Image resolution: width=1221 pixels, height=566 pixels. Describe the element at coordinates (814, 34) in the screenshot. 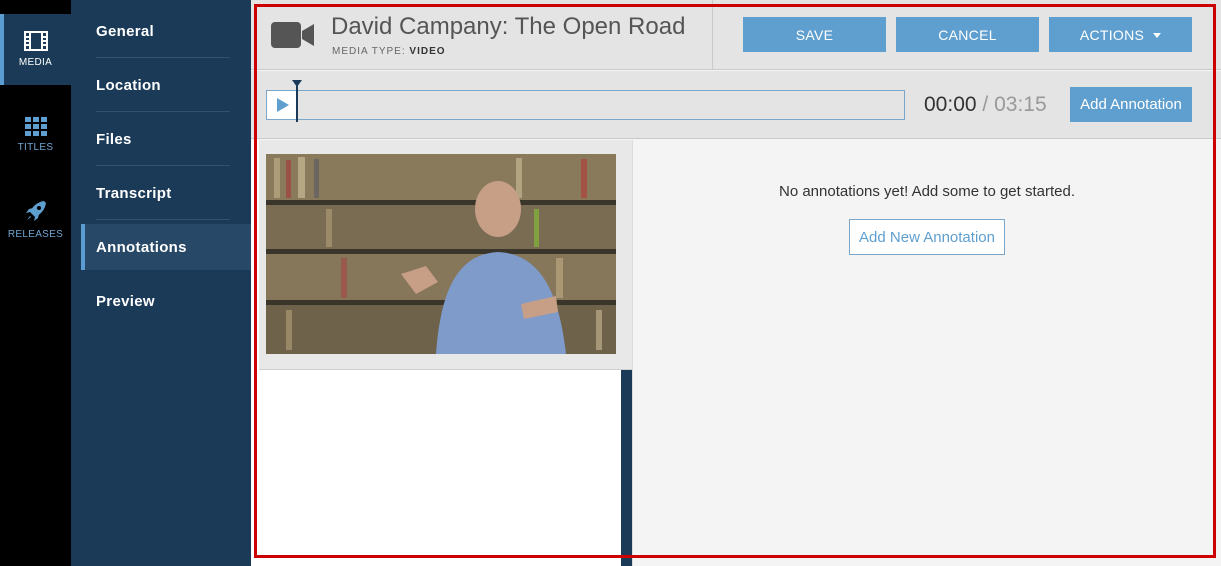

I see `save-button: SAVE` at that location.